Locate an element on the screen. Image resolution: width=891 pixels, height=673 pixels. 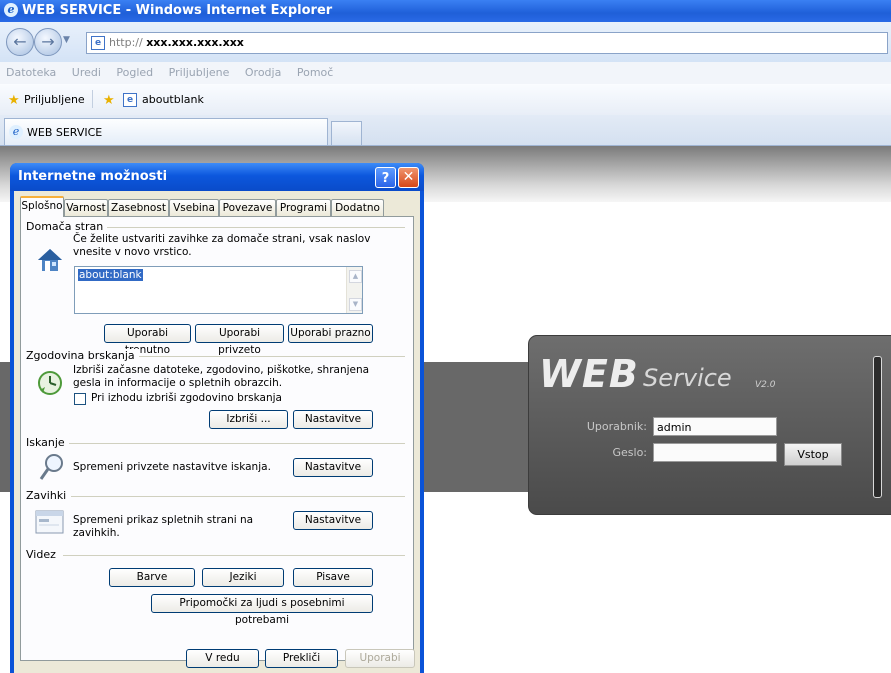
tab-label: WEB SERVICE is located at coordinates (65, 132).